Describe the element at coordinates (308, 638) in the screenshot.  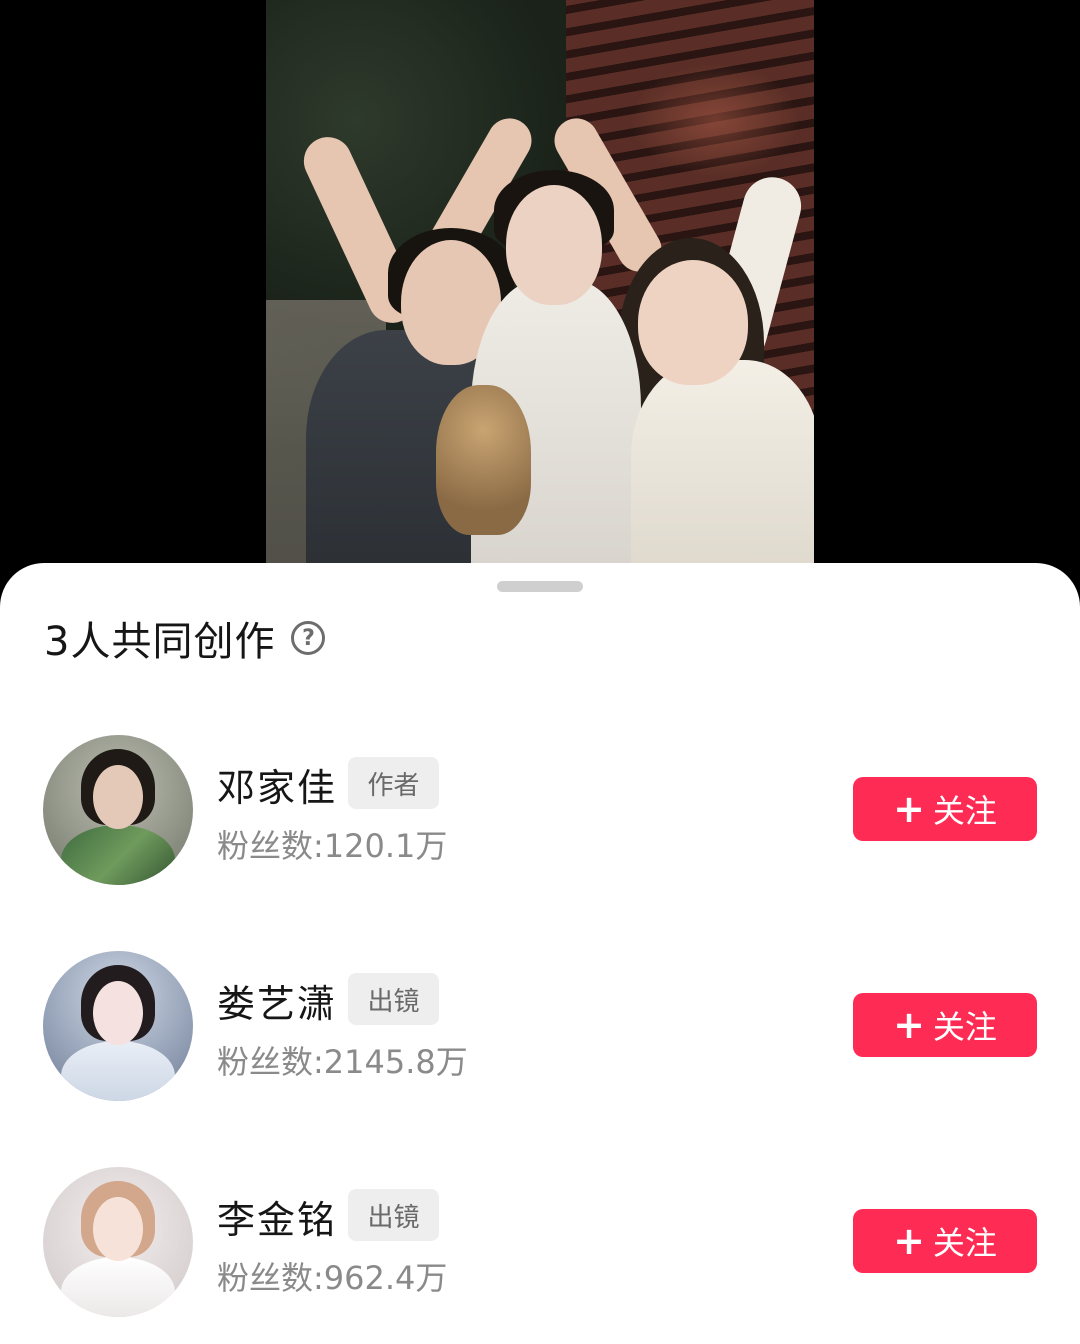
I see `question-circle-icon: ?` at that location.